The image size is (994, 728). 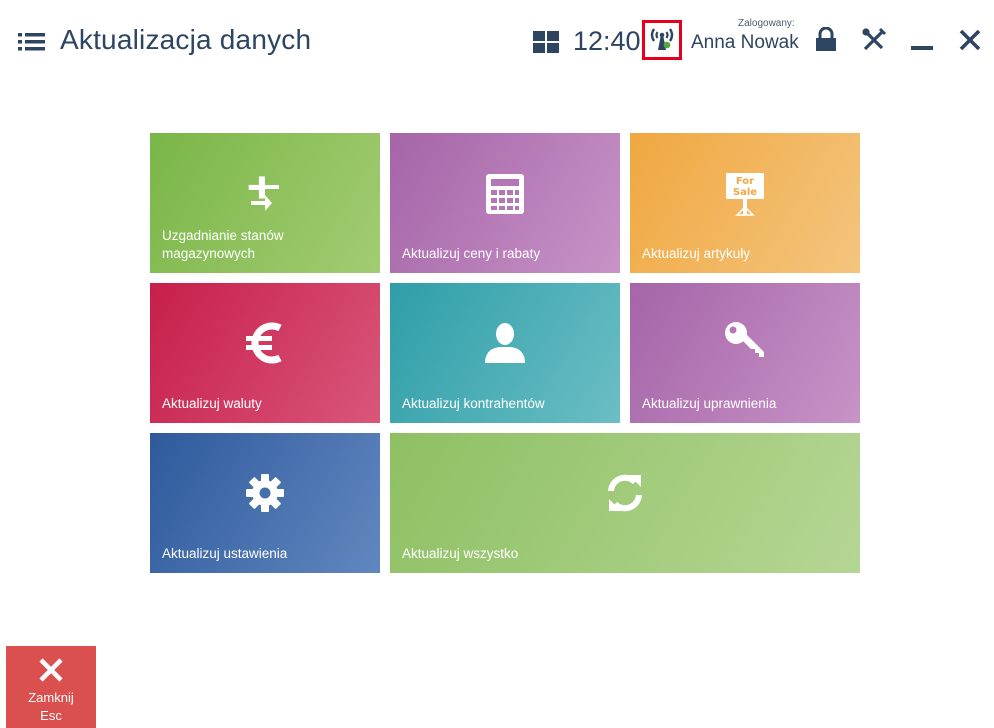 I want to click on close-esc-button: Zamknij Esc, so click(x=51, y=687).